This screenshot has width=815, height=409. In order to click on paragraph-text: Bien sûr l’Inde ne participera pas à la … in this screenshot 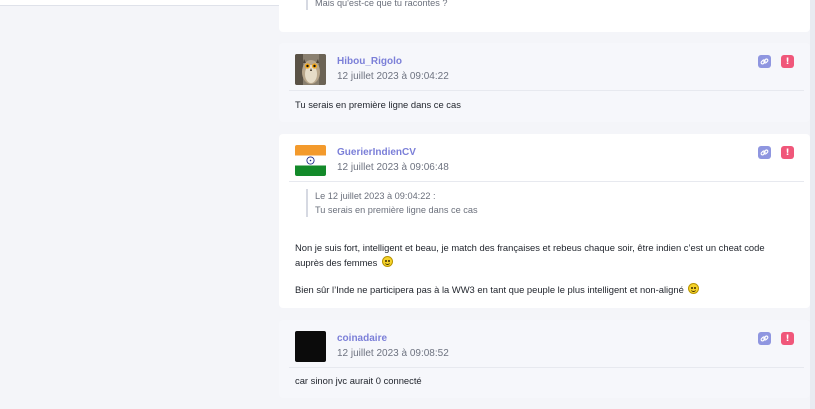, I will do `click(489, 289)`.